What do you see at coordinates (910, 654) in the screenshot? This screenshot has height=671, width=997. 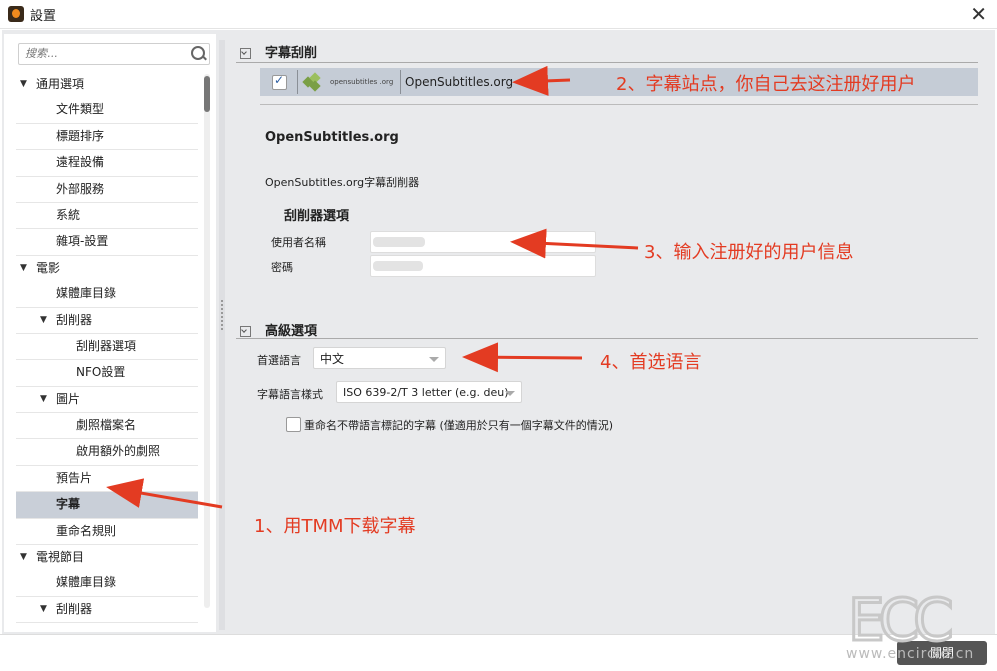 I see `watermark-text: www.encircle.cn` at bounding box center [910, 654].